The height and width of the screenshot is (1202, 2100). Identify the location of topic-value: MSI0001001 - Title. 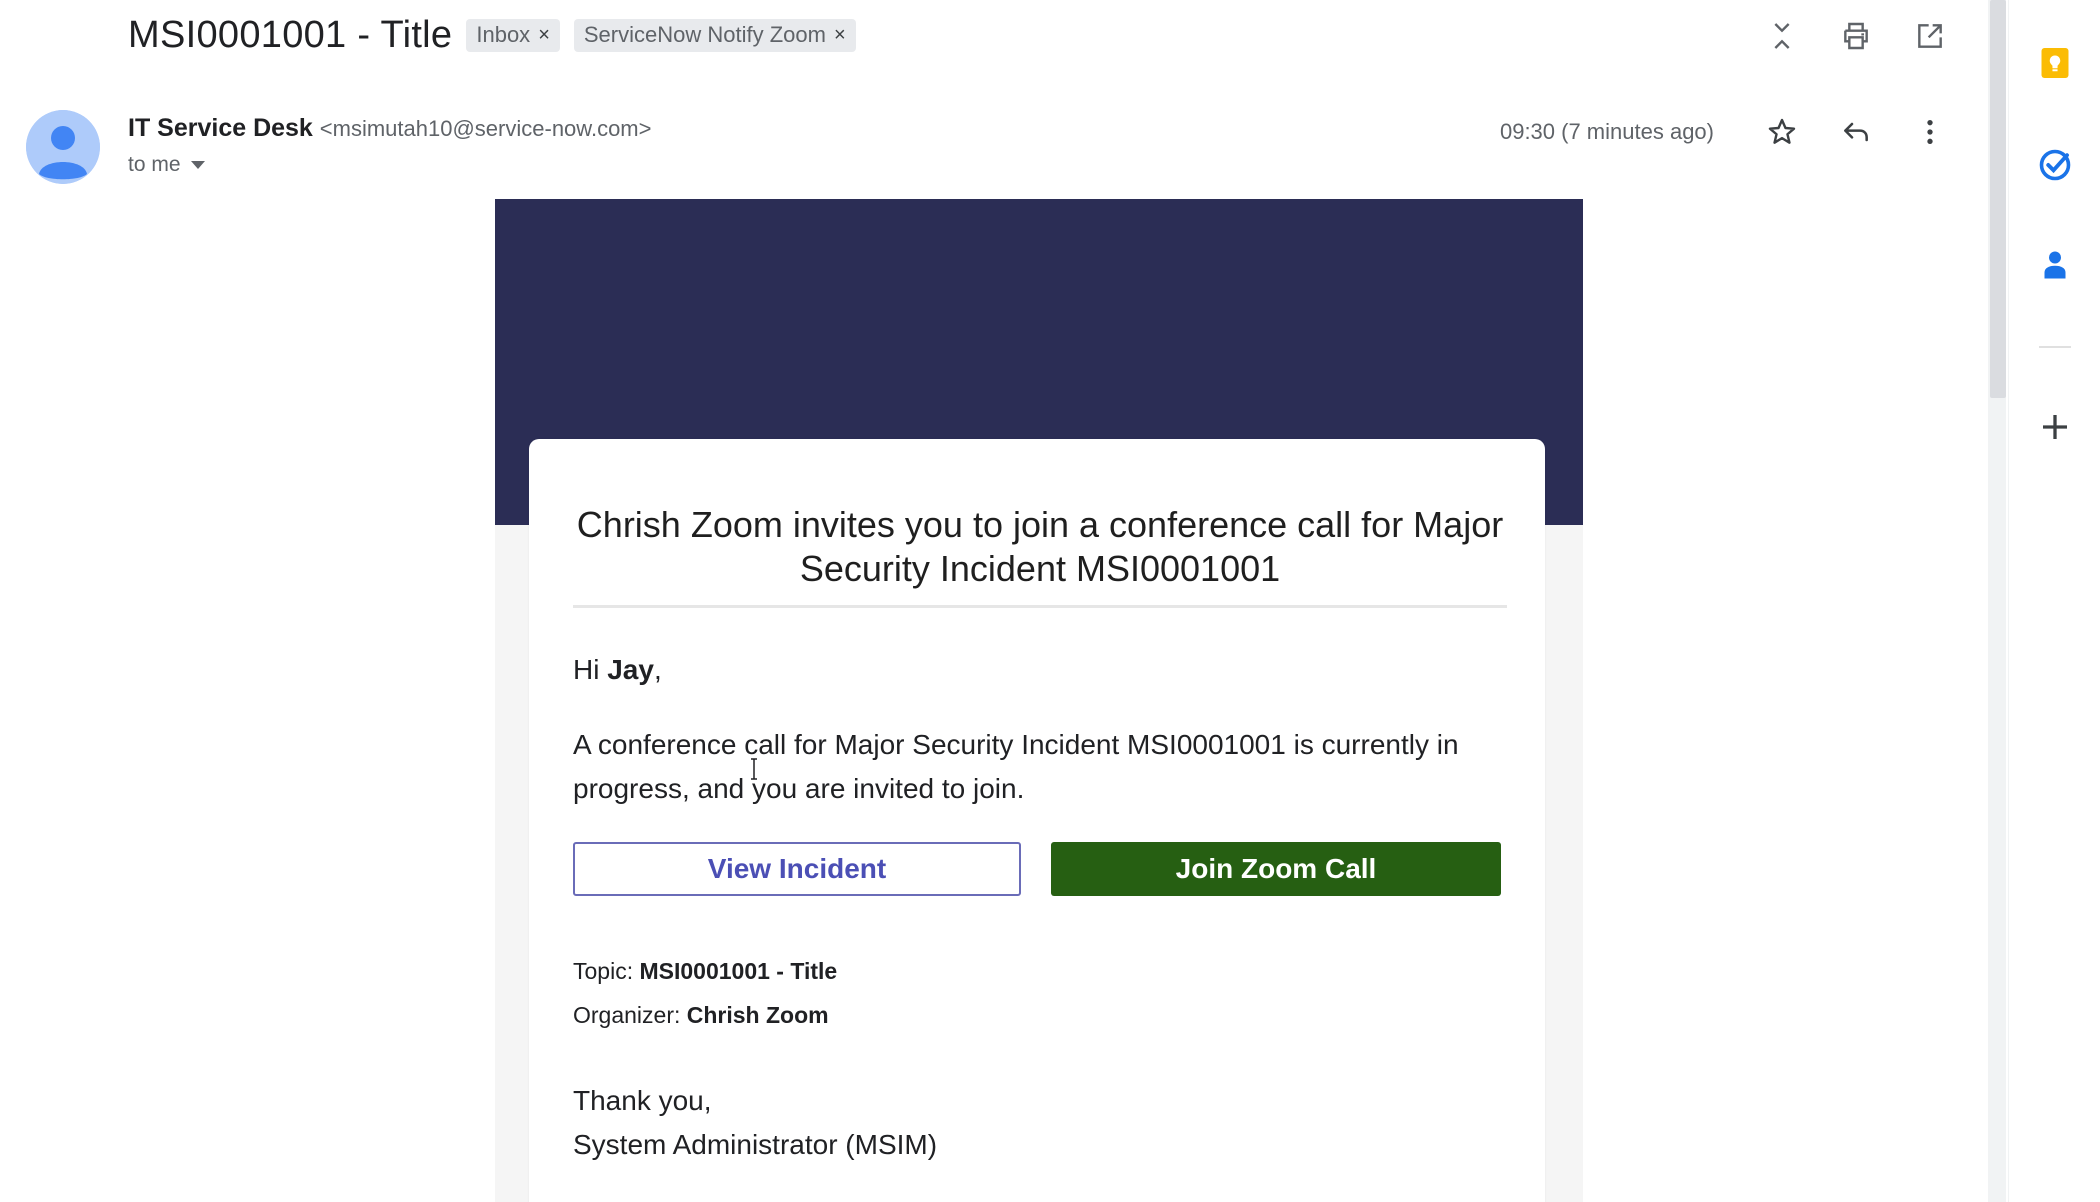
(738, 971).